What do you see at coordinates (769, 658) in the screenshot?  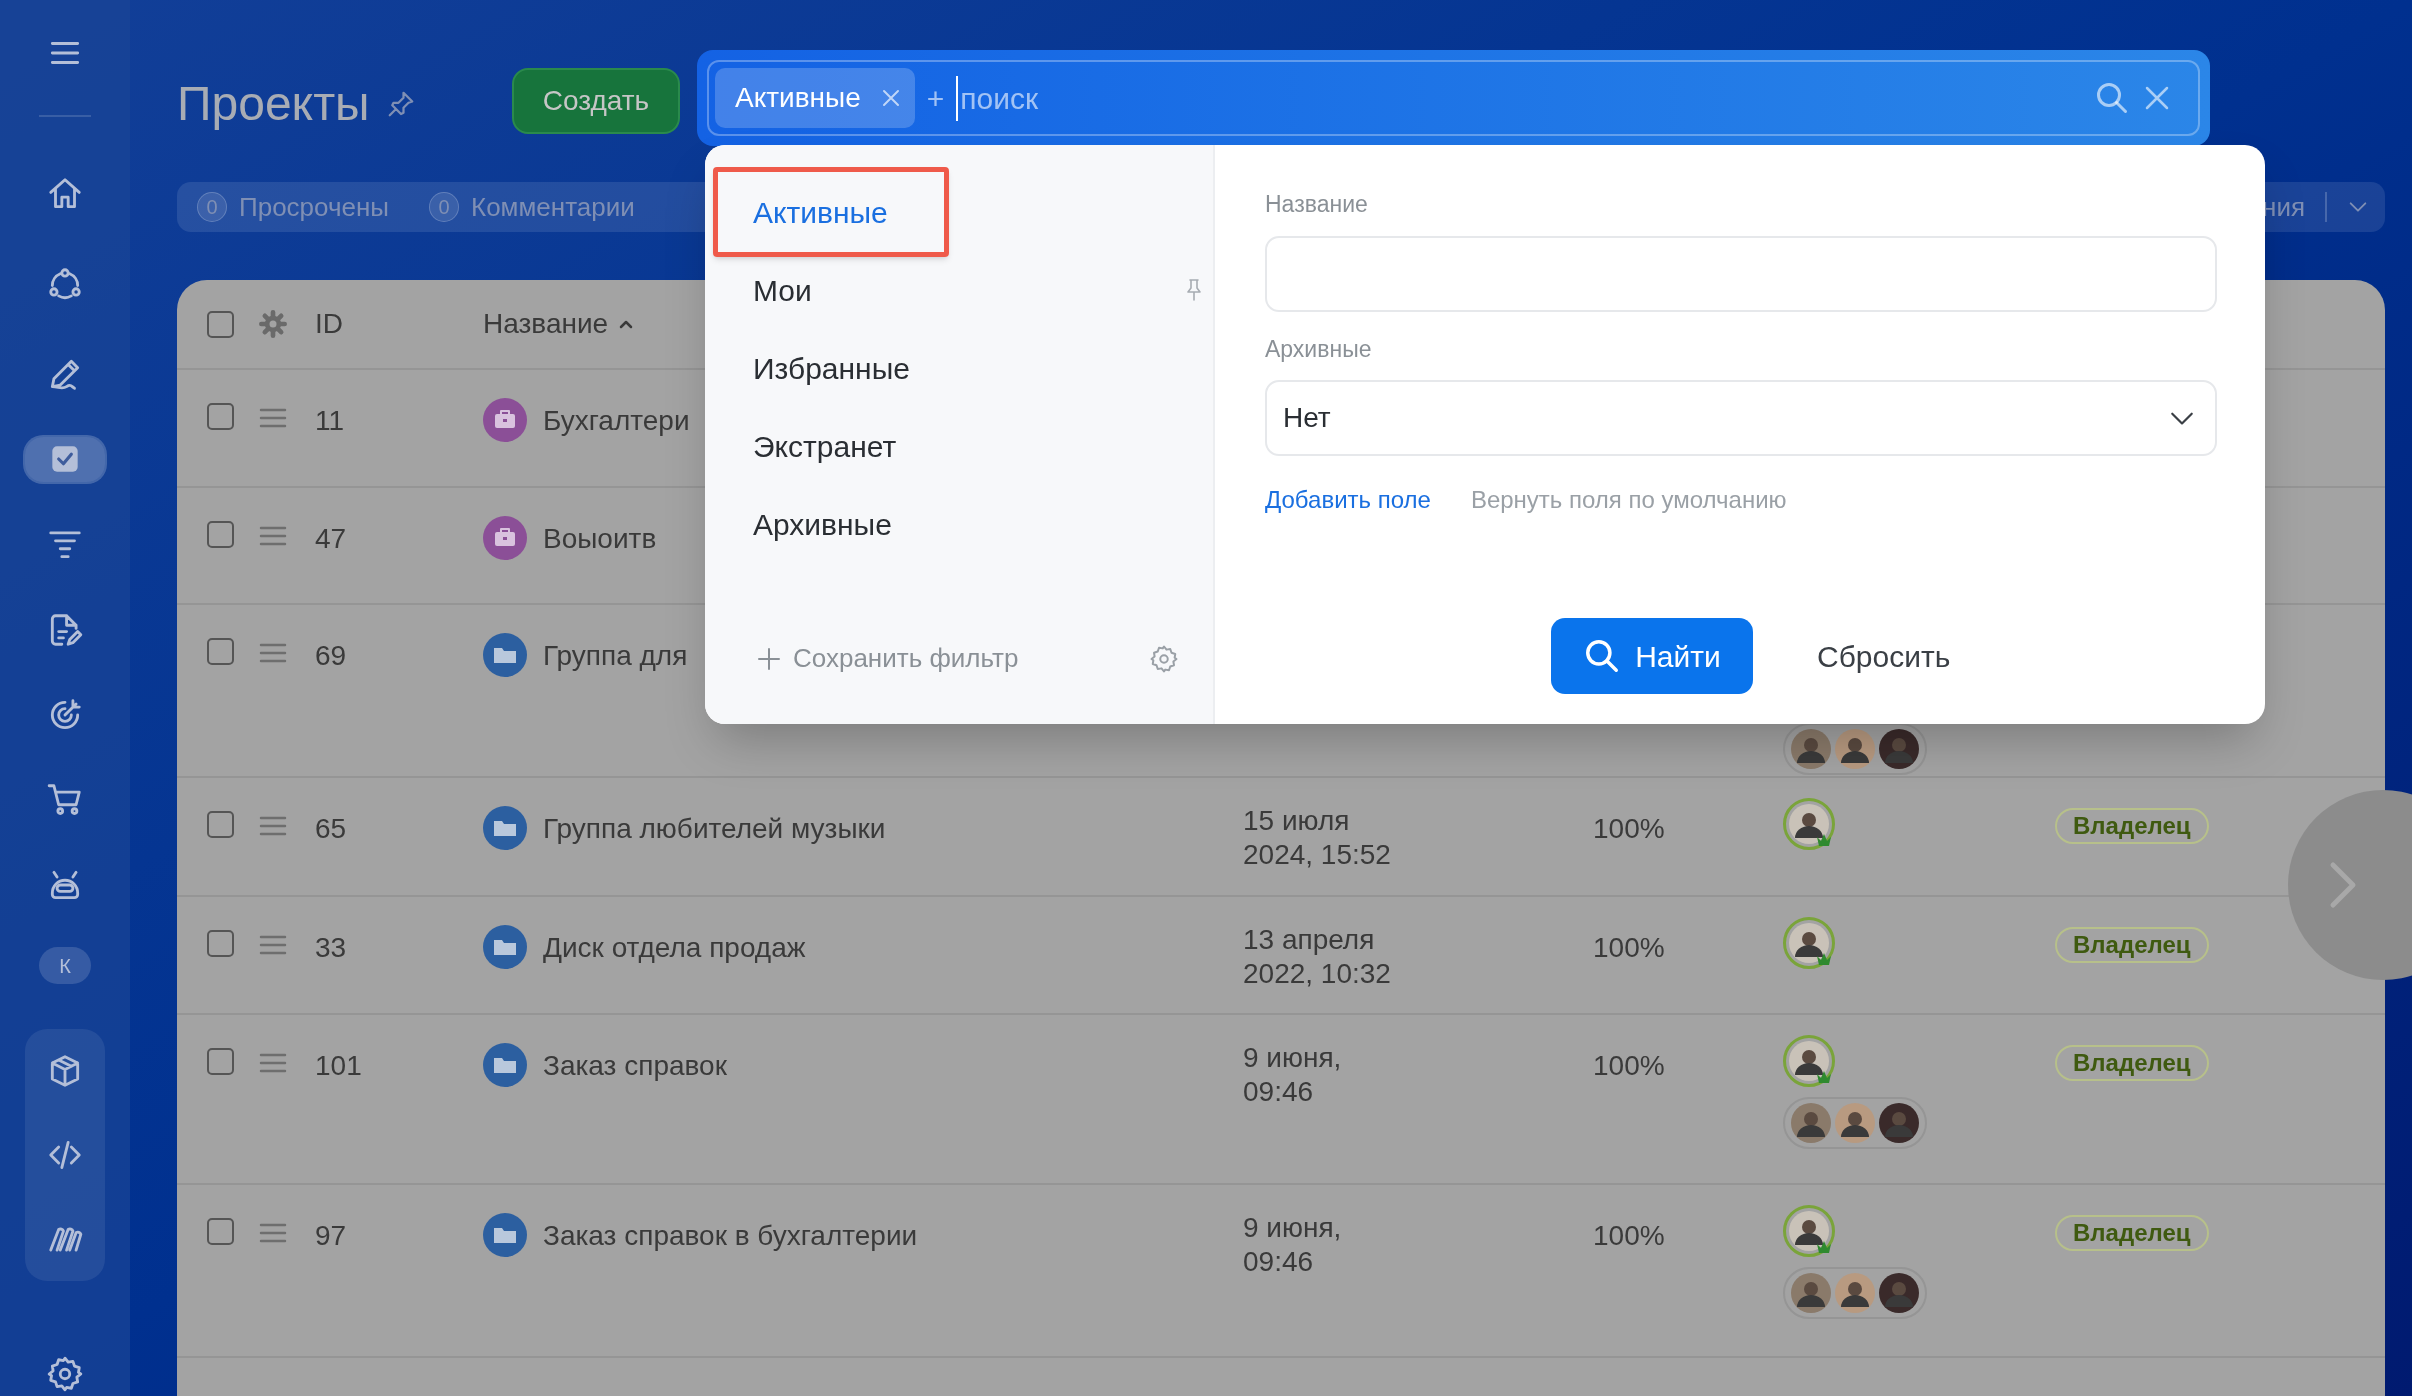 I see `plus-icon` at bounding box center [769, 658].